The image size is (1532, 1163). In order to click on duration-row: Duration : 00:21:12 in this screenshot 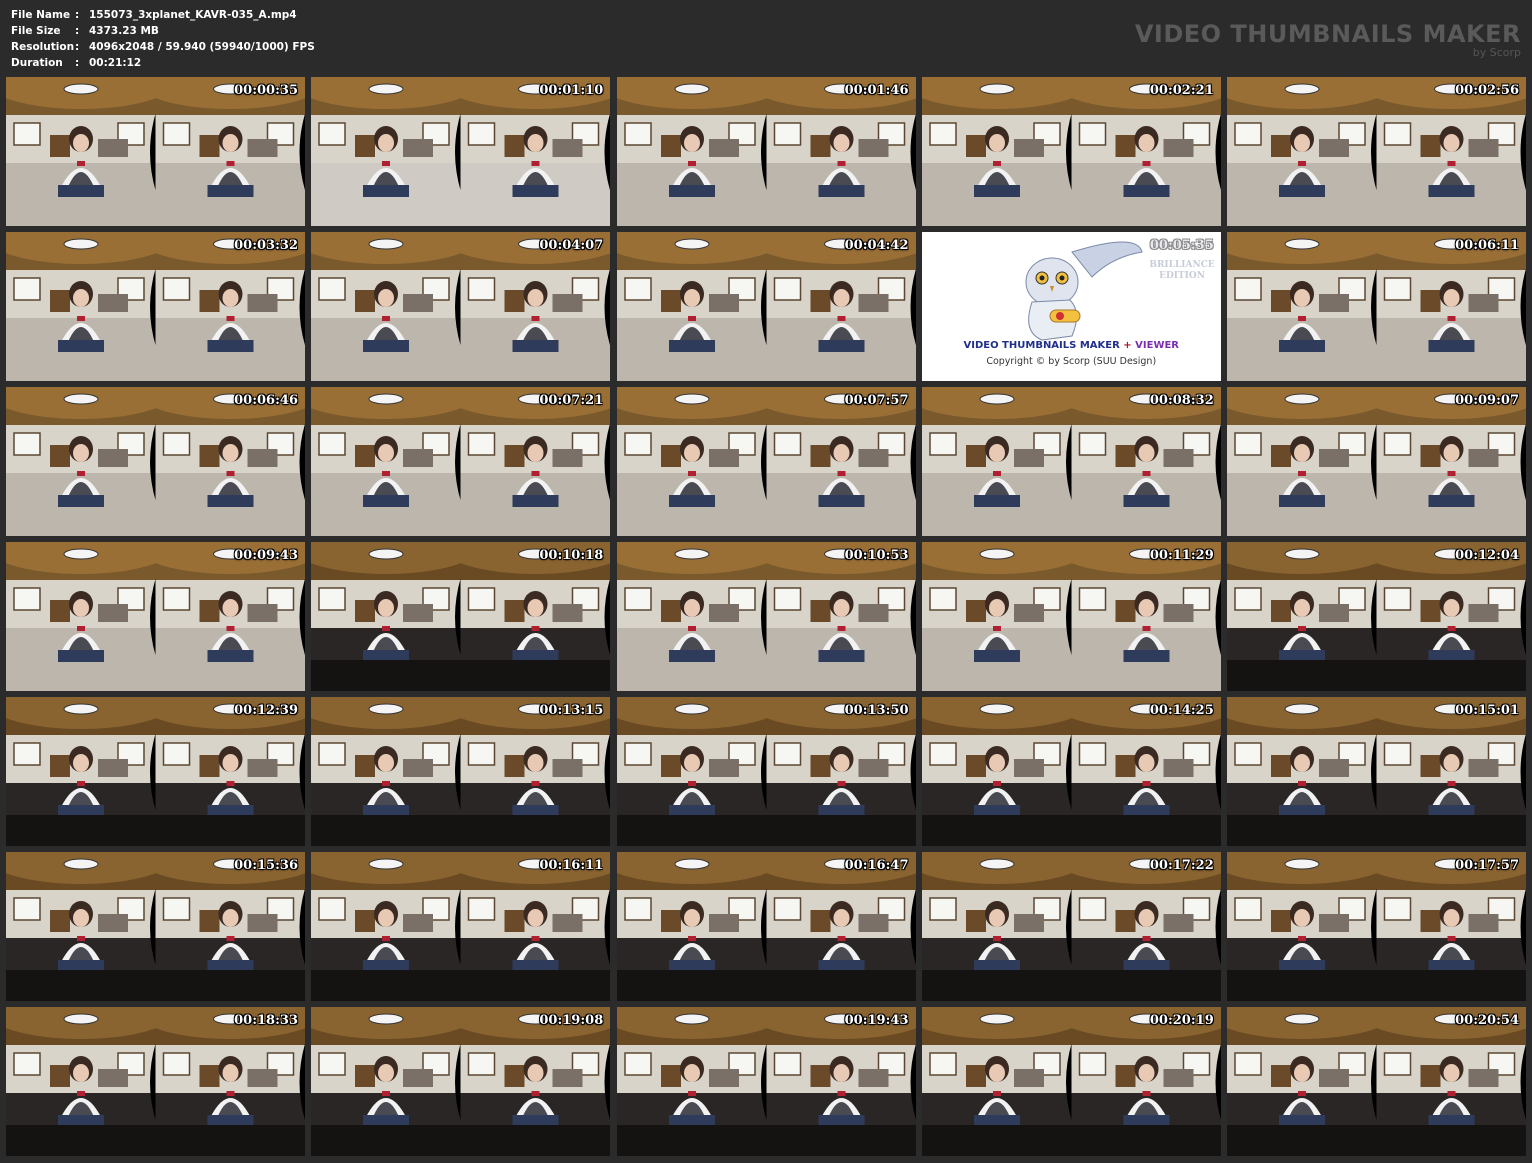, I will do `click(163, 63)`.